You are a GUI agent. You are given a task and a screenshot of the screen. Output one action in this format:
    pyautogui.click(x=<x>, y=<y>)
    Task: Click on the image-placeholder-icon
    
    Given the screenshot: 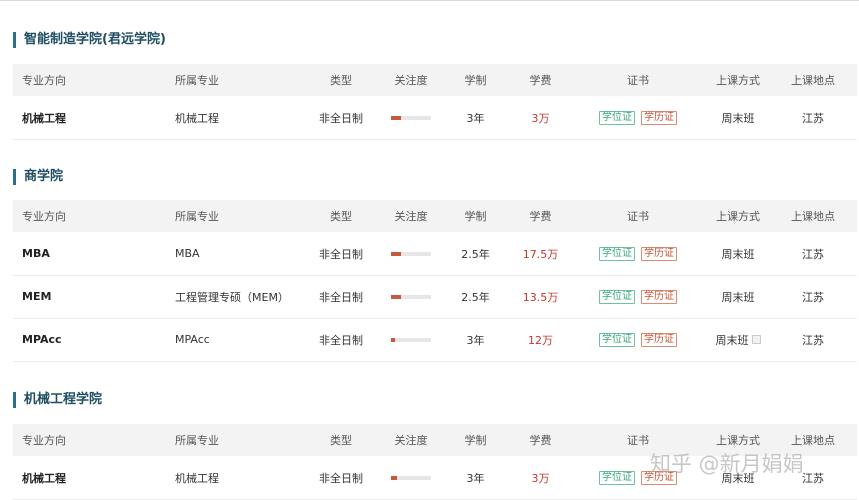 What is the action you would take?
    pyautogui.click(x=756, y=339)
    